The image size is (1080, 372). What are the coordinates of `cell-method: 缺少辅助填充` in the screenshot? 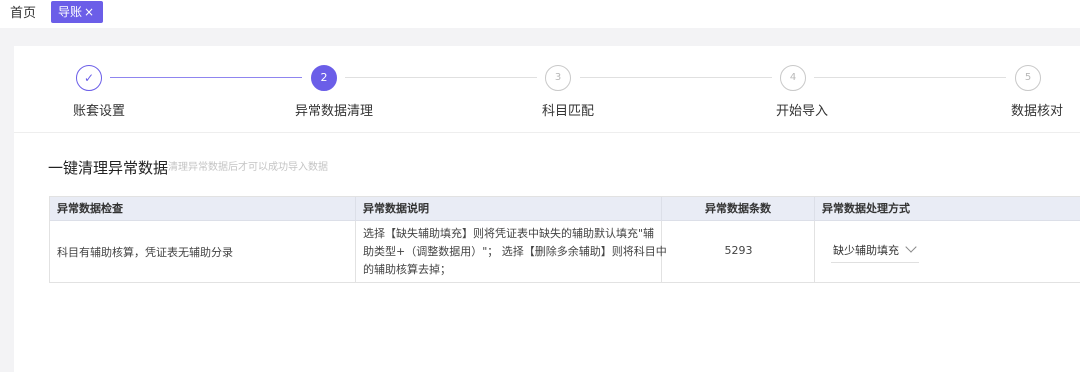 It's located at (947, 252).